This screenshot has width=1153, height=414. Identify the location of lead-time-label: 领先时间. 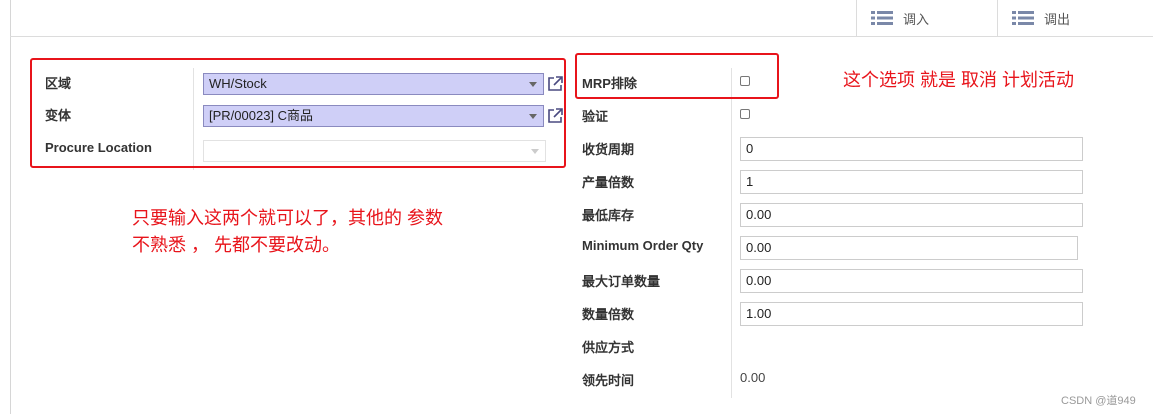
(608, 380).